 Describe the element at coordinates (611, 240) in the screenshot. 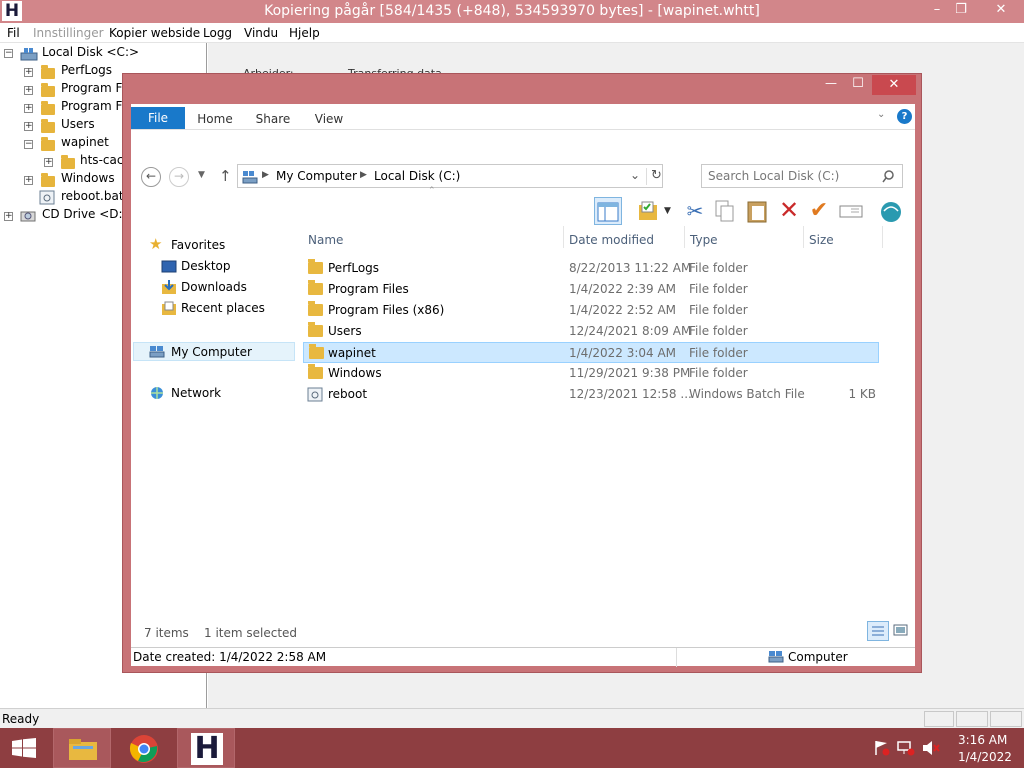

I see `column-date-modified: Date modified` at that location.